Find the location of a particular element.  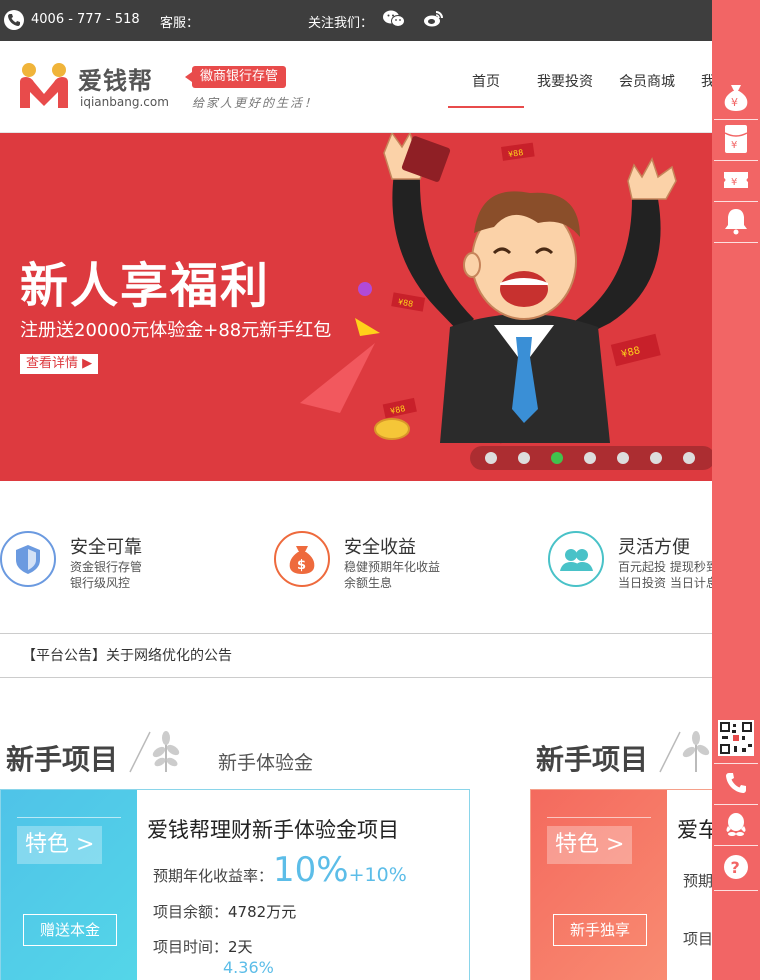

nav-invest: 我要投资 is located at coordinates (565, 87).